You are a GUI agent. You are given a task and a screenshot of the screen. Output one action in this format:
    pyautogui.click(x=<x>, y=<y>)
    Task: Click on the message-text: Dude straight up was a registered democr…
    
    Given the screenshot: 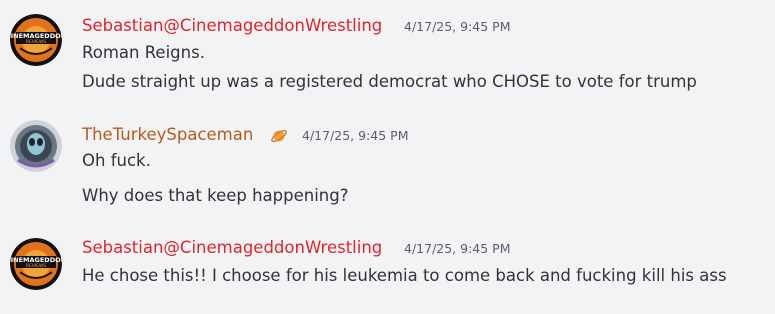 What is the action you would take?
    pyautogui.click(x=389, y=81)
    